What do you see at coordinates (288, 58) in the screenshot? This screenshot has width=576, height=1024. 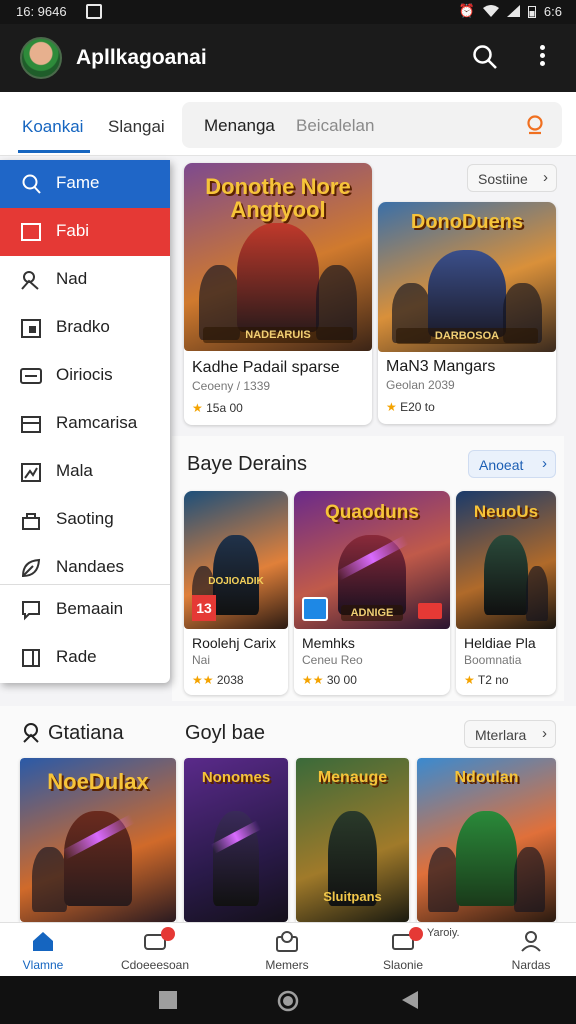 I see `app-bar: Apllkagoanai` at bounding box center [288, 58].